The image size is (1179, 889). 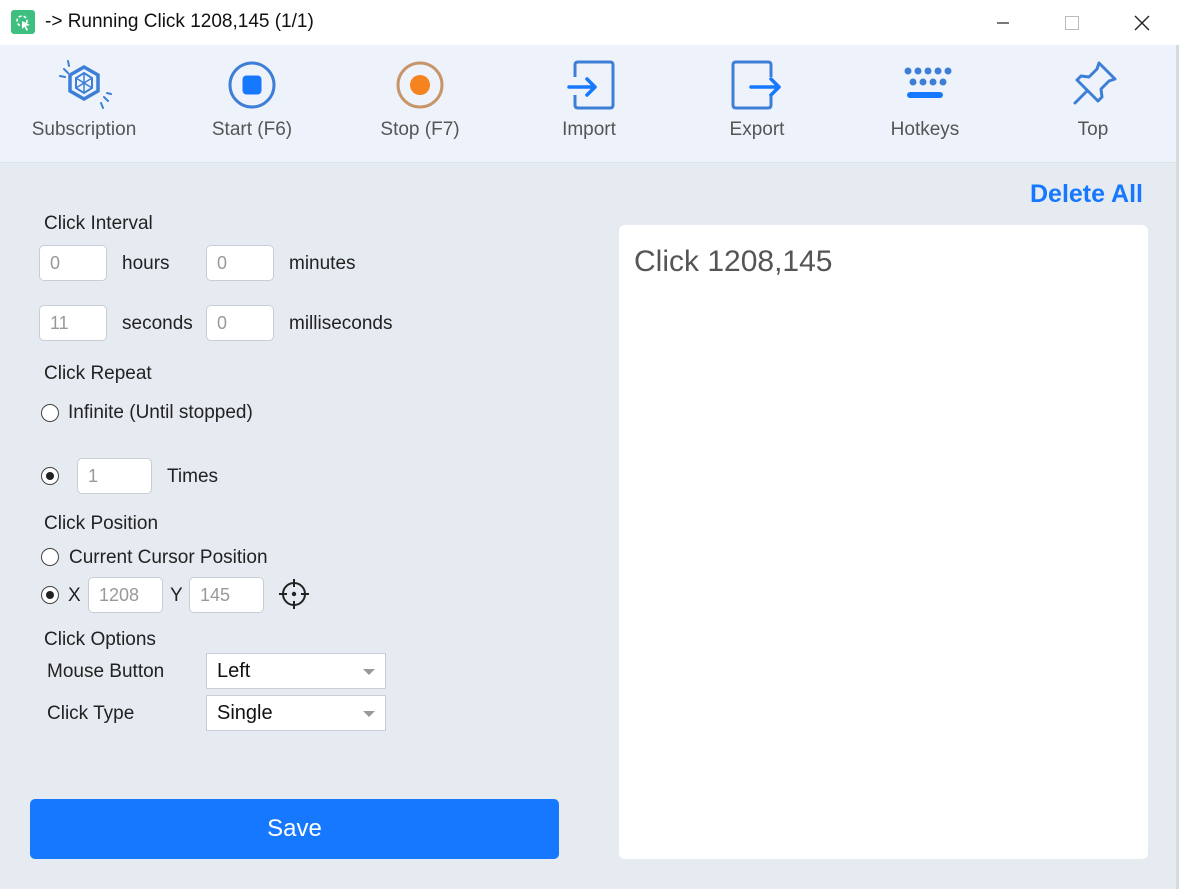 What do you see at coordinates (252, 85) in the screenshot?
I see `start-icon` at bounding box center [252, 85].